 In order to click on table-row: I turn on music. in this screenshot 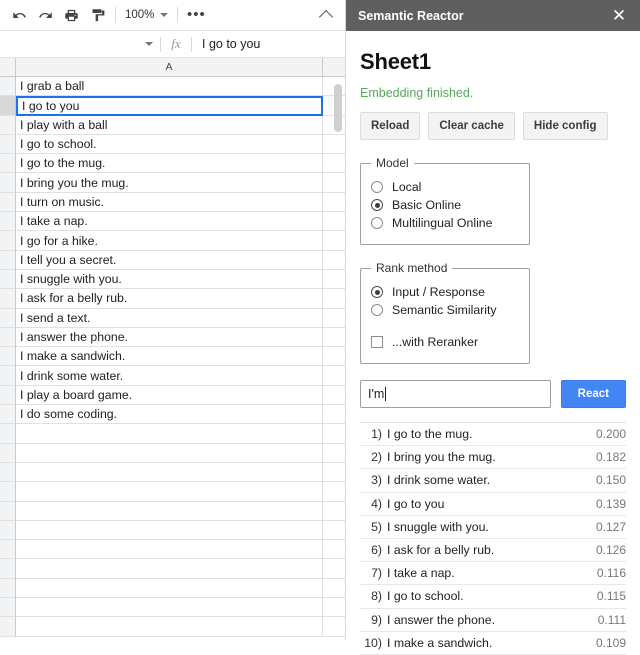, I will do `click(172, 202)`.